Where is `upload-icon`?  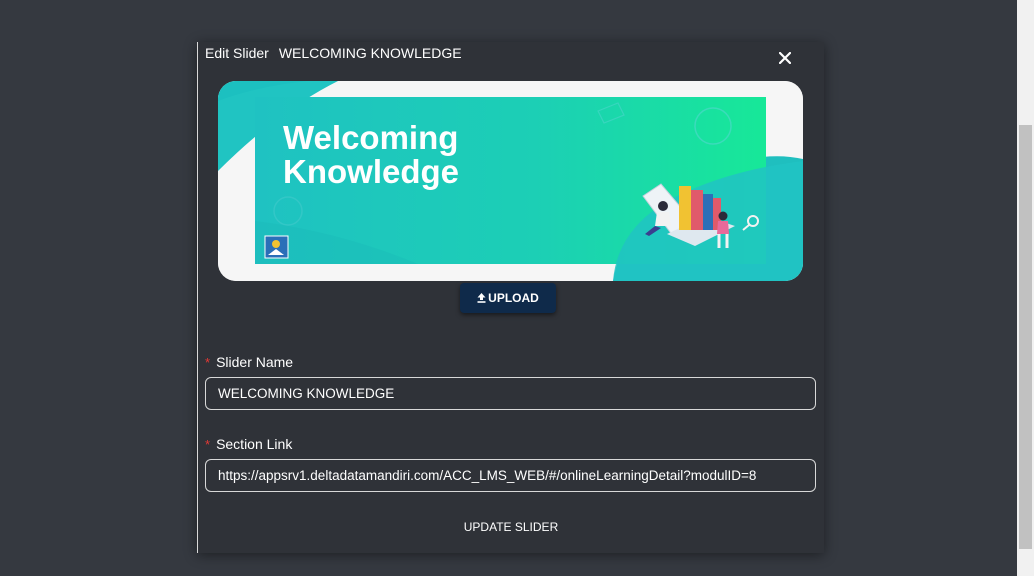
upload-icon is located at coordinates (481, 298).